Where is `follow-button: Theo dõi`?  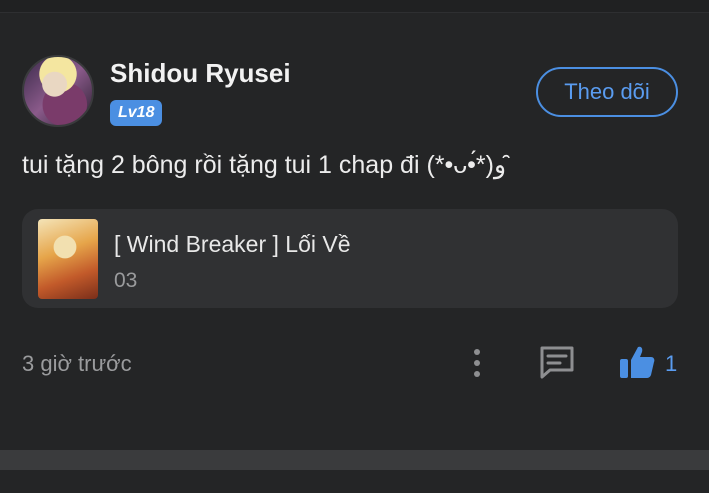
follow-button: Theo dõi is located at coordinates (607, 92).